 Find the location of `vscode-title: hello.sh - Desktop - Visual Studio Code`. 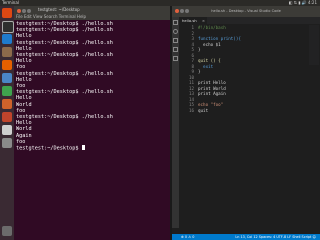

vscode-title: hello.sh - Desktop - Visual Studio Code is located at coordinates (246, 11).